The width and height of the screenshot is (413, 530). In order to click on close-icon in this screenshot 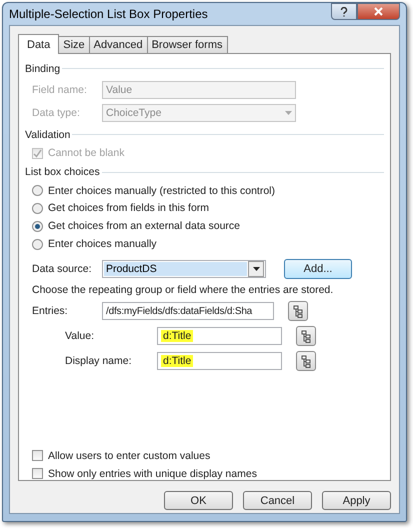, I will do `click(378, 11)`.